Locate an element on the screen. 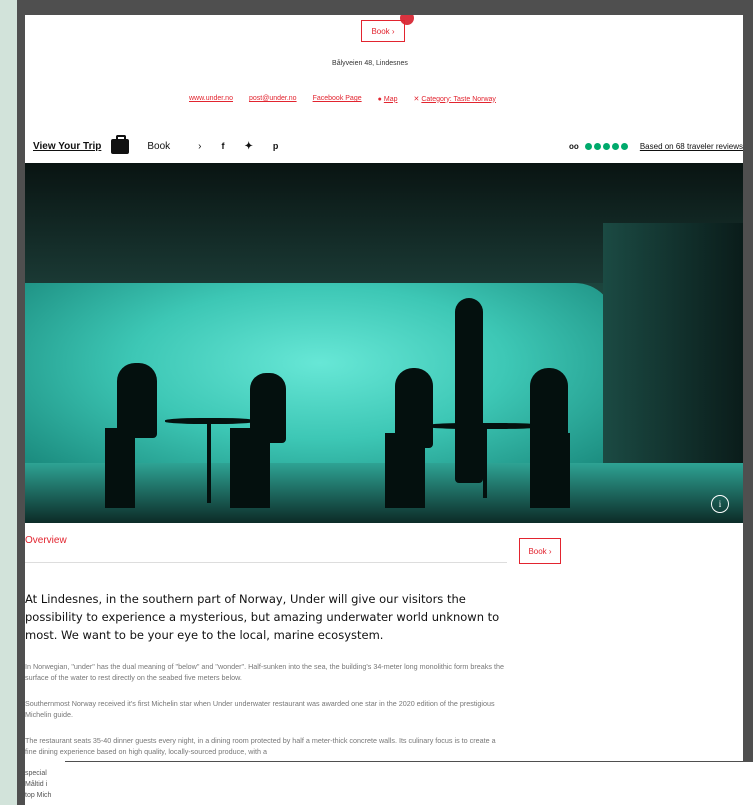  map-pin-icon: ● is located at coordinates (379, 99).